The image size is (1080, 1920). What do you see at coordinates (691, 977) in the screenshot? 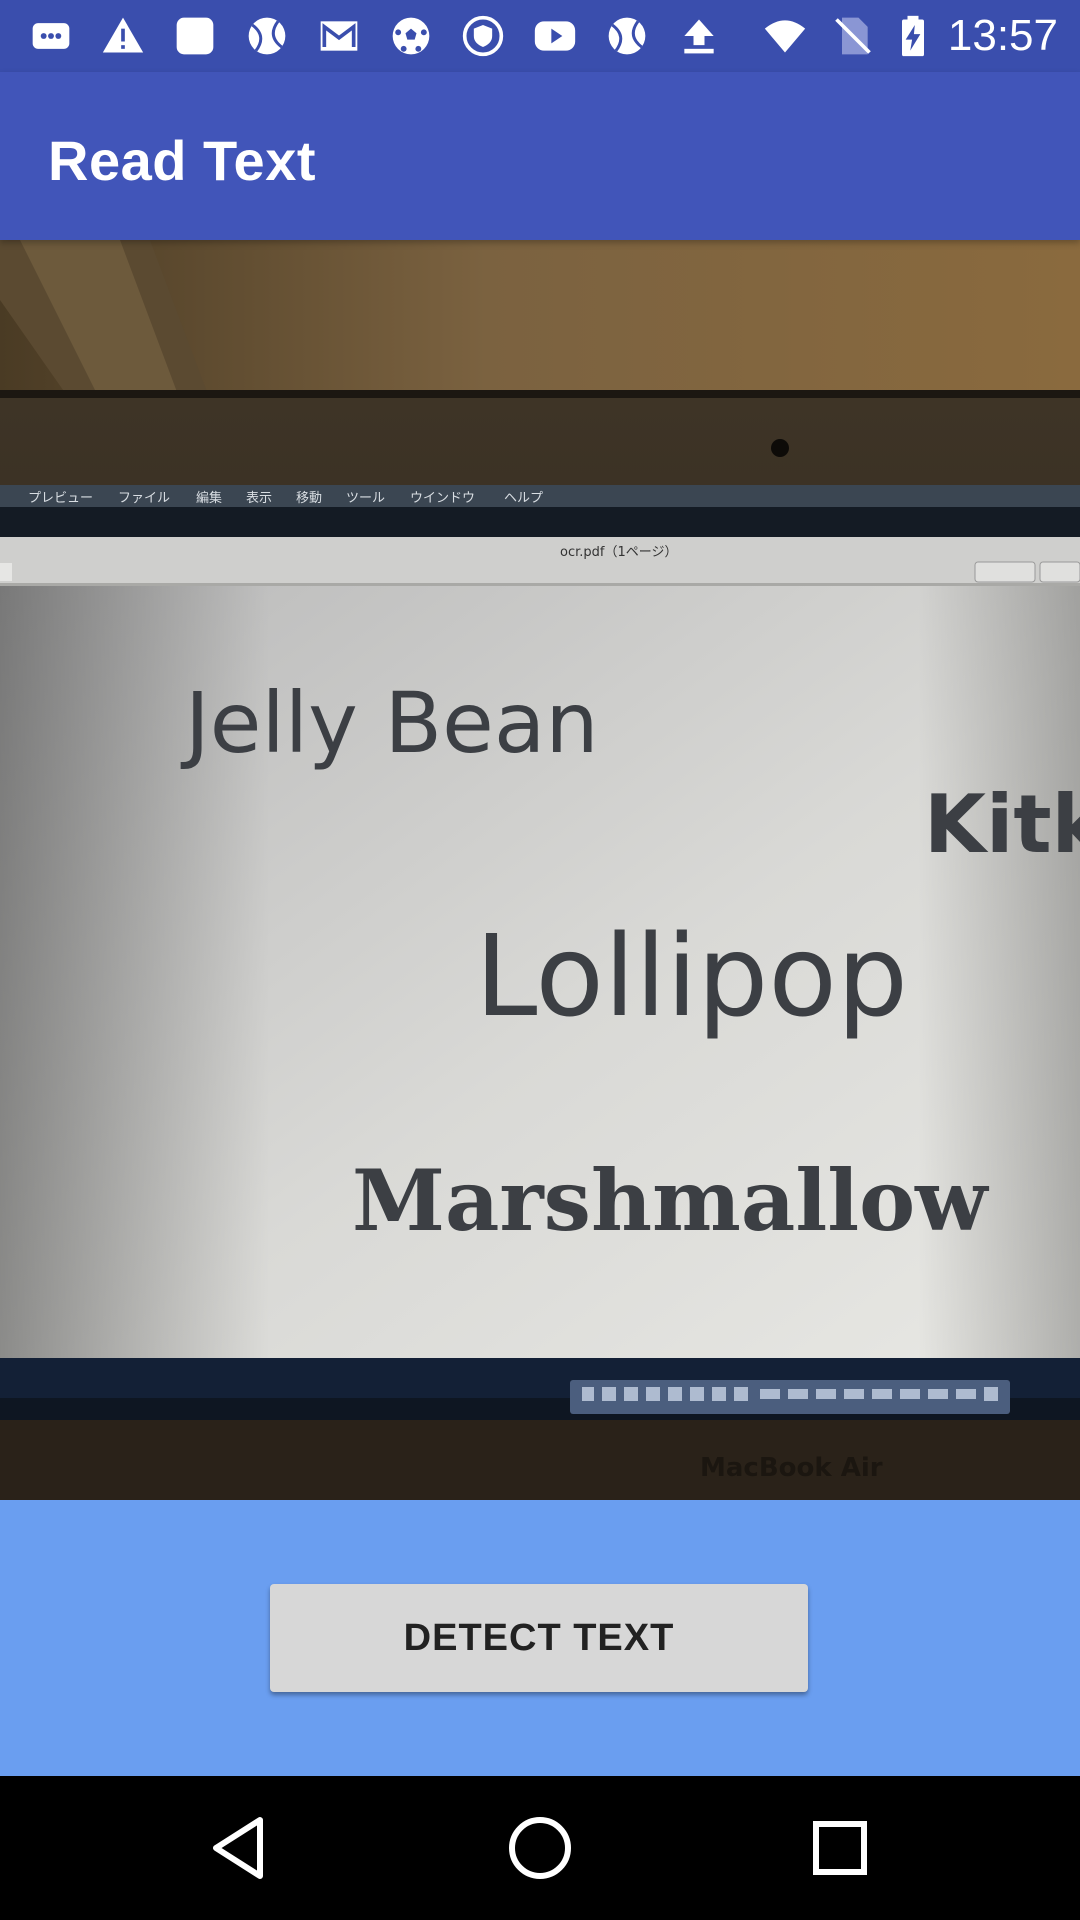
I see `word-lollipop: Lollipop` at bounding box center [691, 977].